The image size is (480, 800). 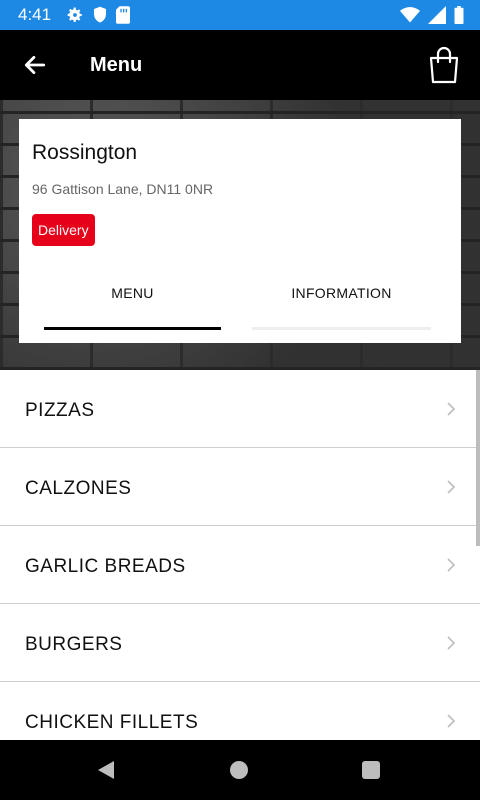 What do you see at coordinates (240, 487) in the screenshot?
I see `category-row-calzones: CALZONES` at bounding box center [240, 487].